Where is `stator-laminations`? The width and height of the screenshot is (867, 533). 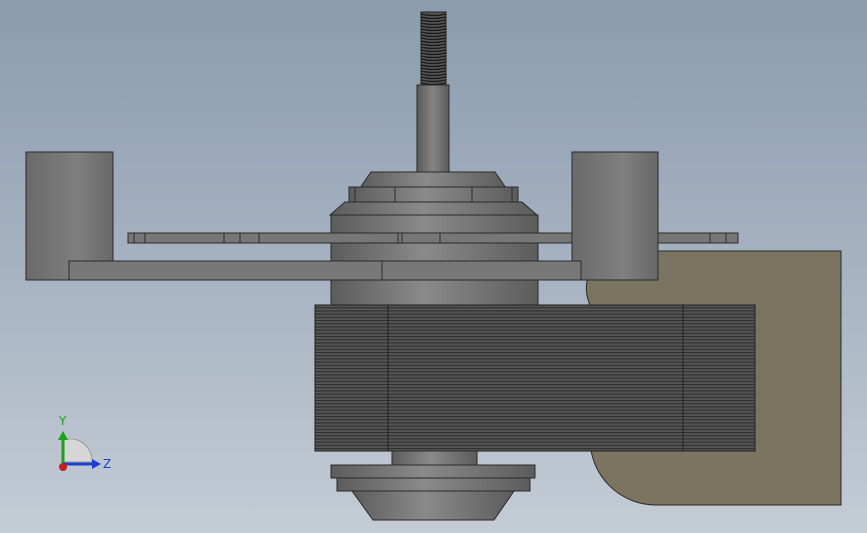
stator-laminations is located at coordinates (535, 378).